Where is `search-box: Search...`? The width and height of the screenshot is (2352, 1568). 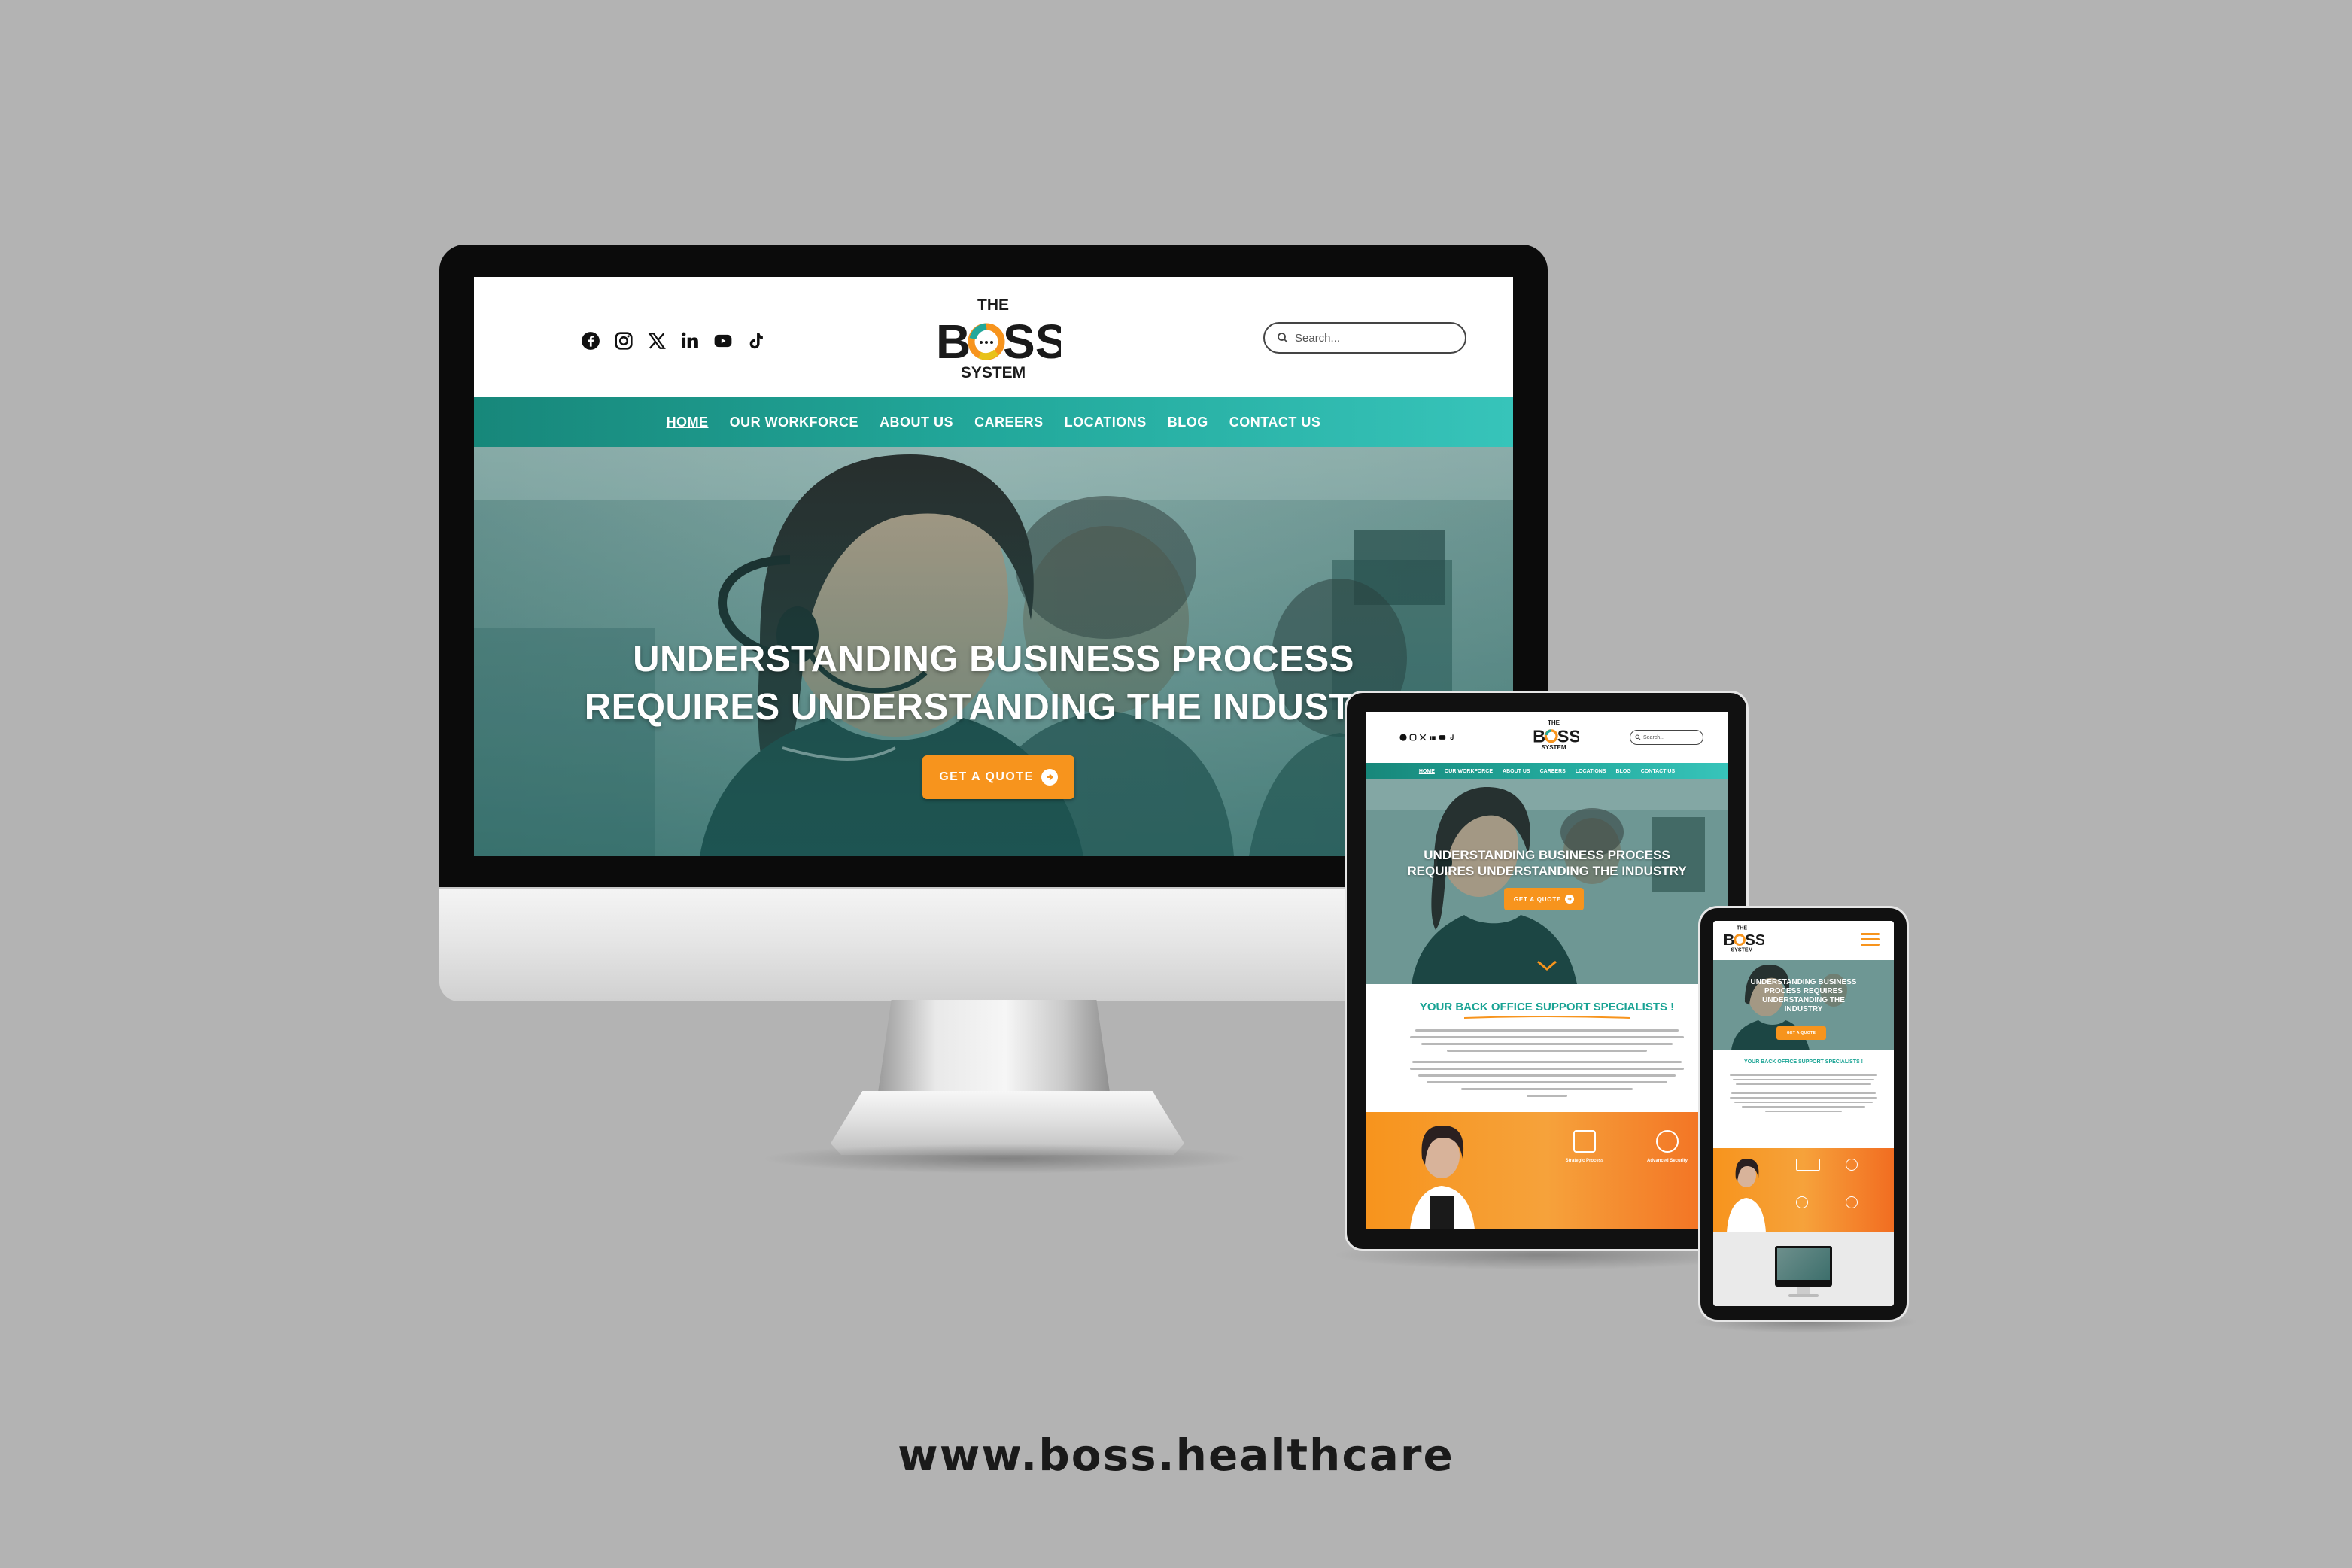
search-box: Search... is located at coordinates (1364, 338).